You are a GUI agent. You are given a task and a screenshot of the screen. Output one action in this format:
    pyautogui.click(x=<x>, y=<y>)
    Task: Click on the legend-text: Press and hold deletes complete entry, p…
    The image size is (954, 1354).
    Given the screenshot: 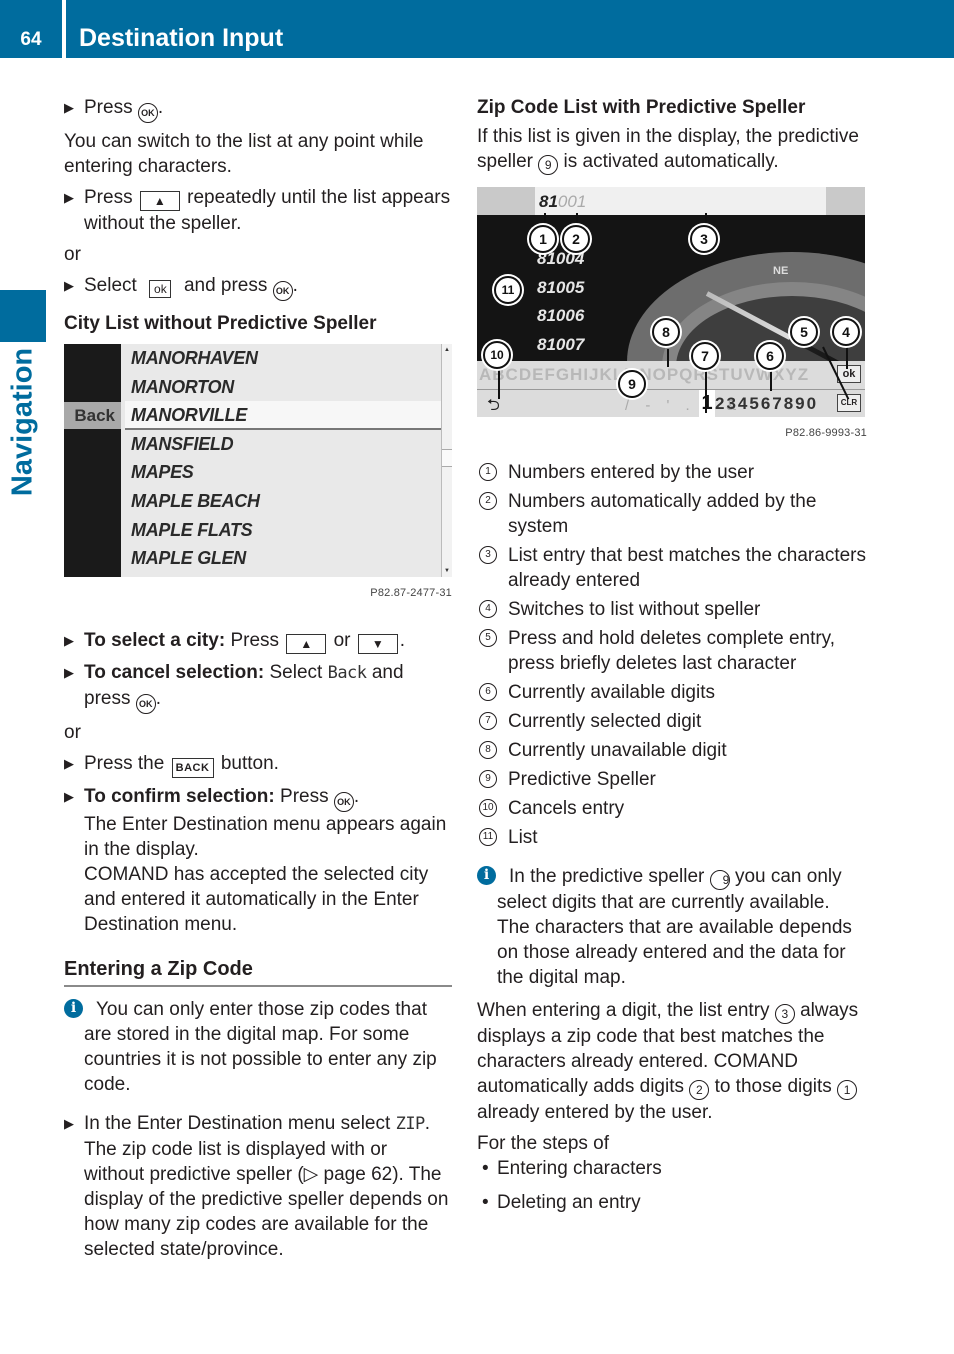 What is the action you would take?
    pyautogui.click(x=672, y=651)
    